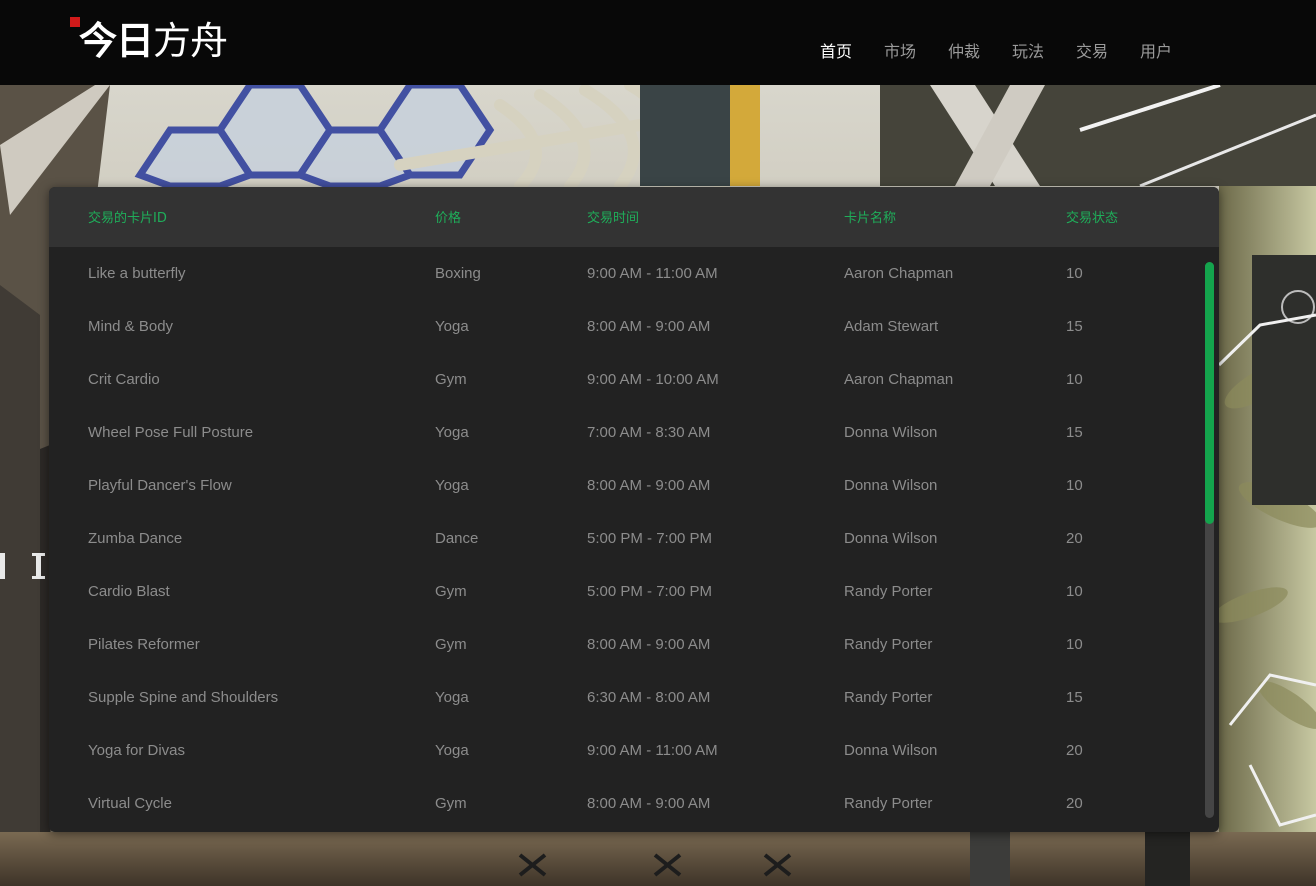 Image resolution: width=1316 pixels, height=886 pixels. Describe the element at coordinates (1209, 540) in the screenshot. I see `scrollbar-track` at that location.